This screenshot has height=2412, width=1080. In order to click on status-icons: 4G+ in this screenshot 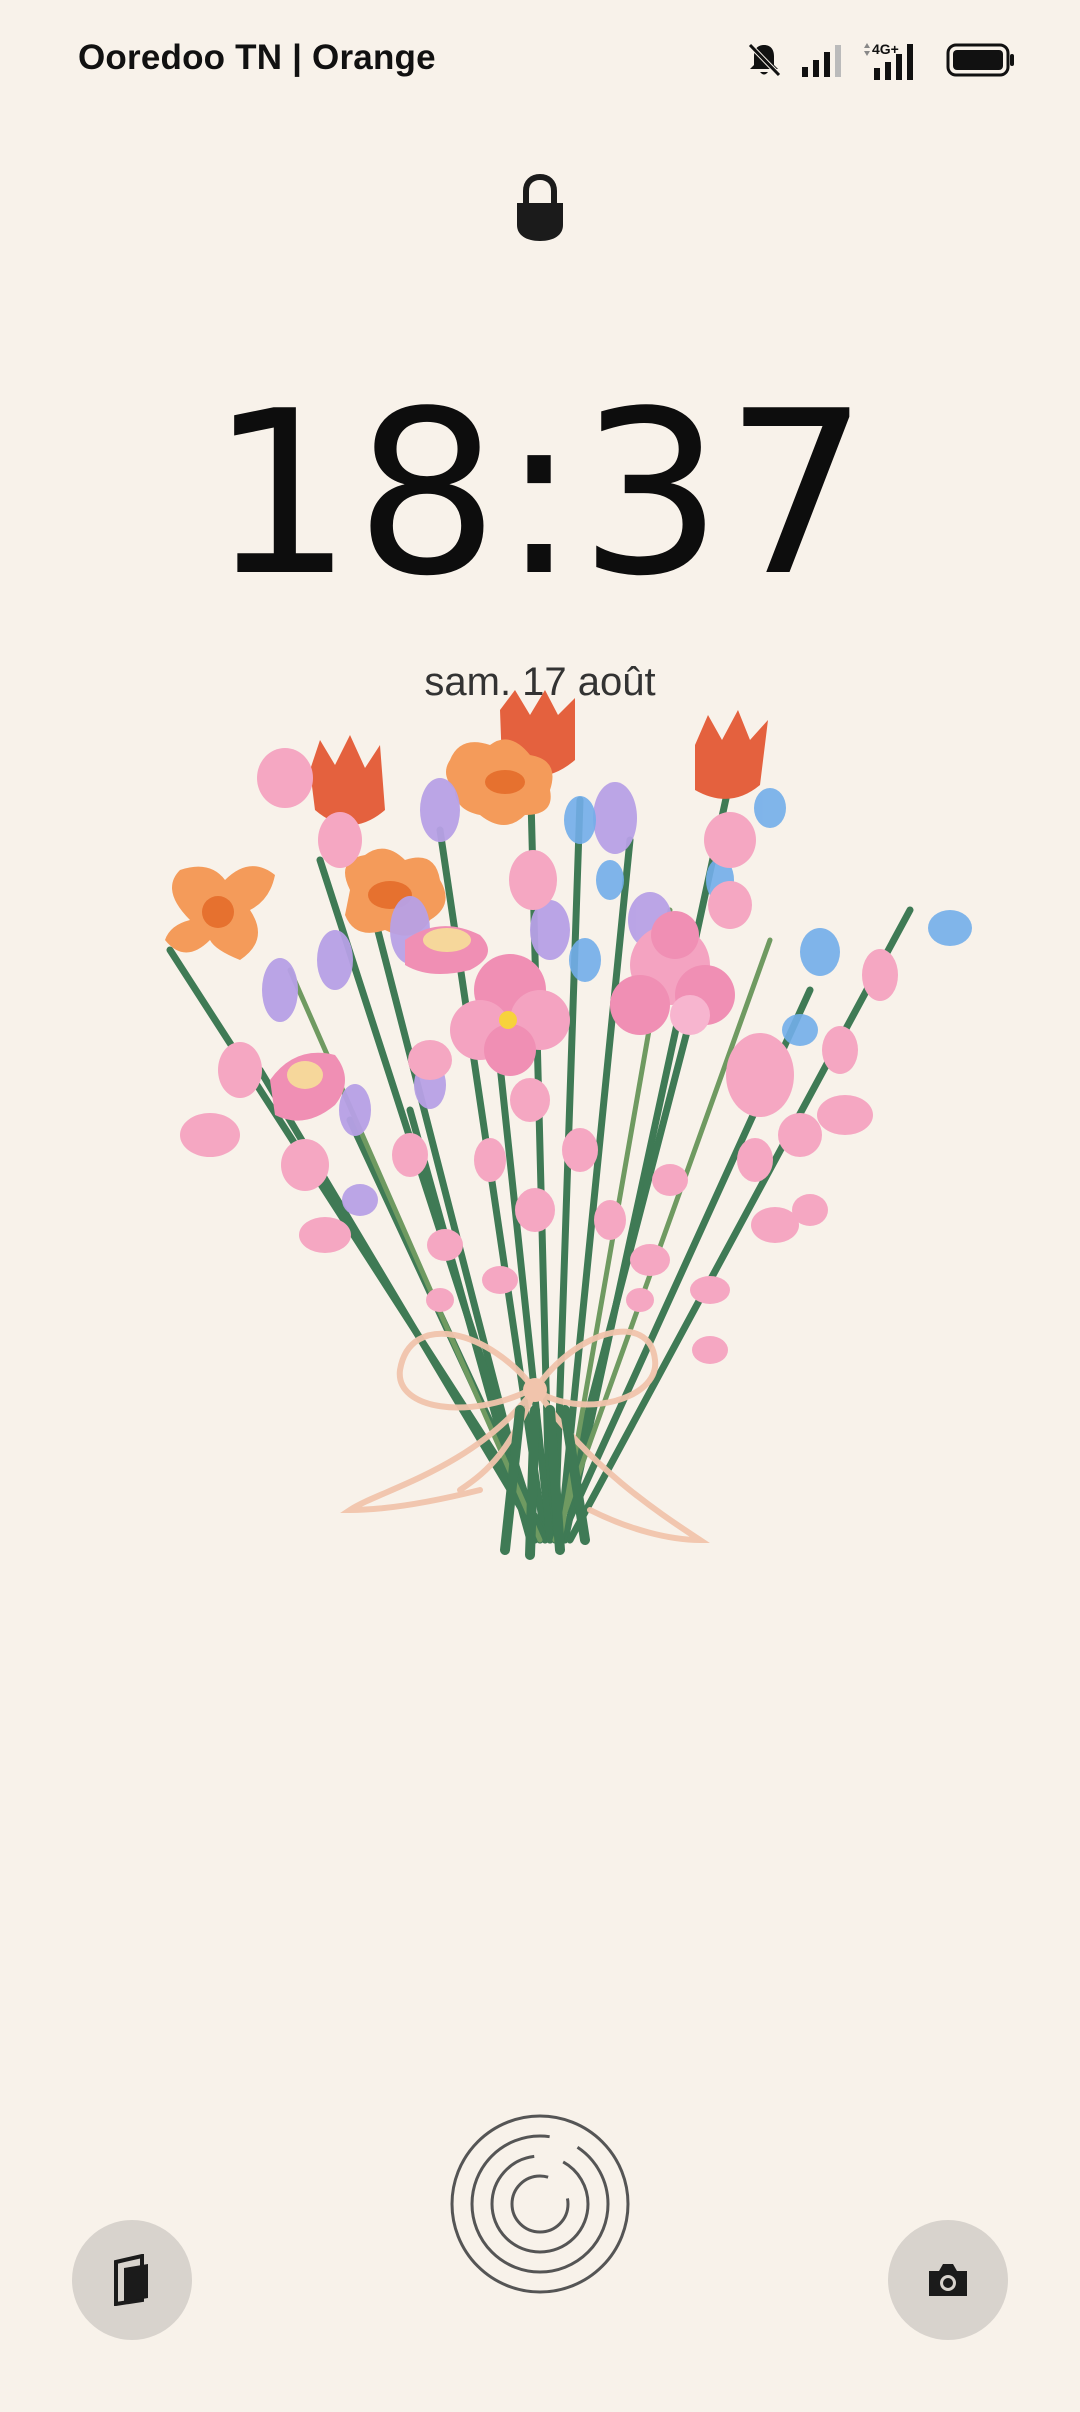, I will do `click(881, 60)`.